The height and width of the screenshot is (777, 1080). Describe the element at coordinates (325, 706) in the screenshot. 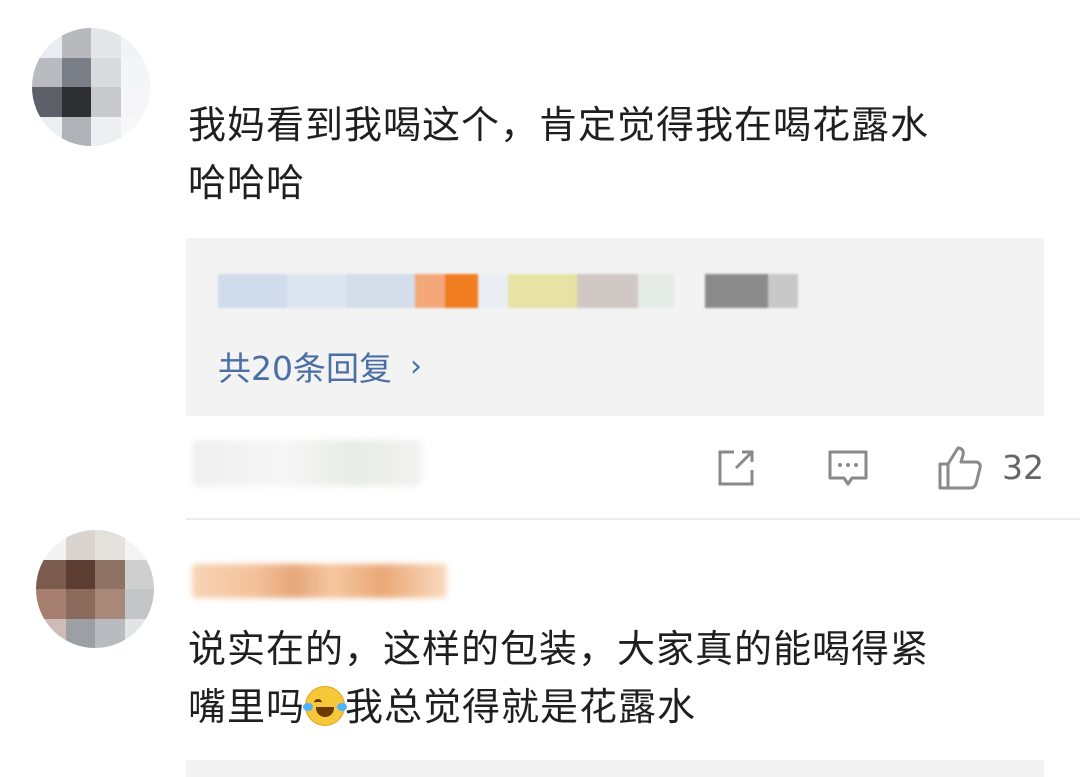

I see `laughing-crying-emoji-icon` at that location.